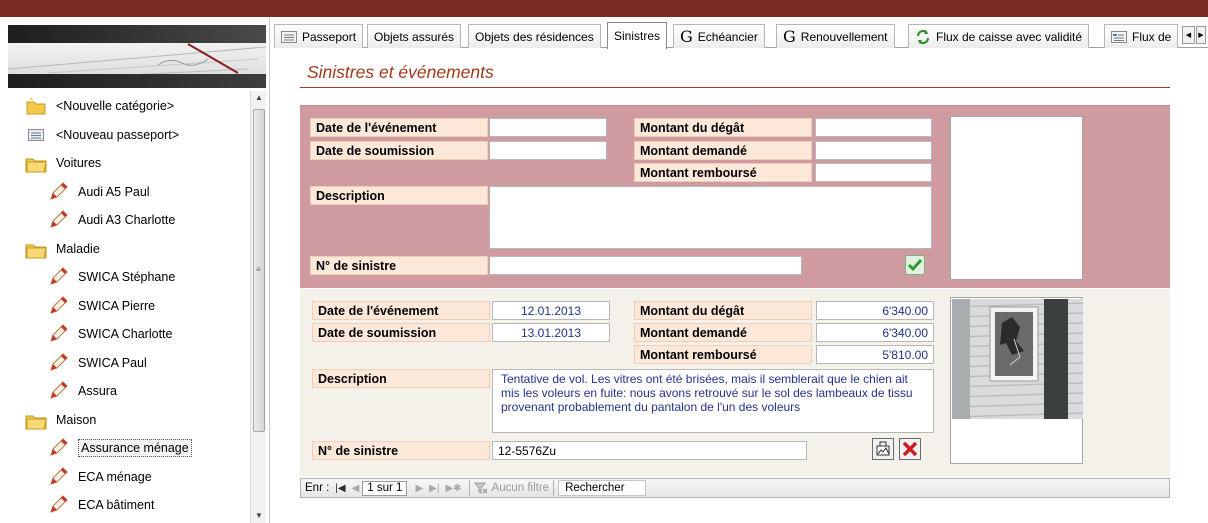 This screenshot has width=1208, height=523. Describe the element at coordinates (645, 265) in the screenshot. I see `new-claim-no-field` at that location.